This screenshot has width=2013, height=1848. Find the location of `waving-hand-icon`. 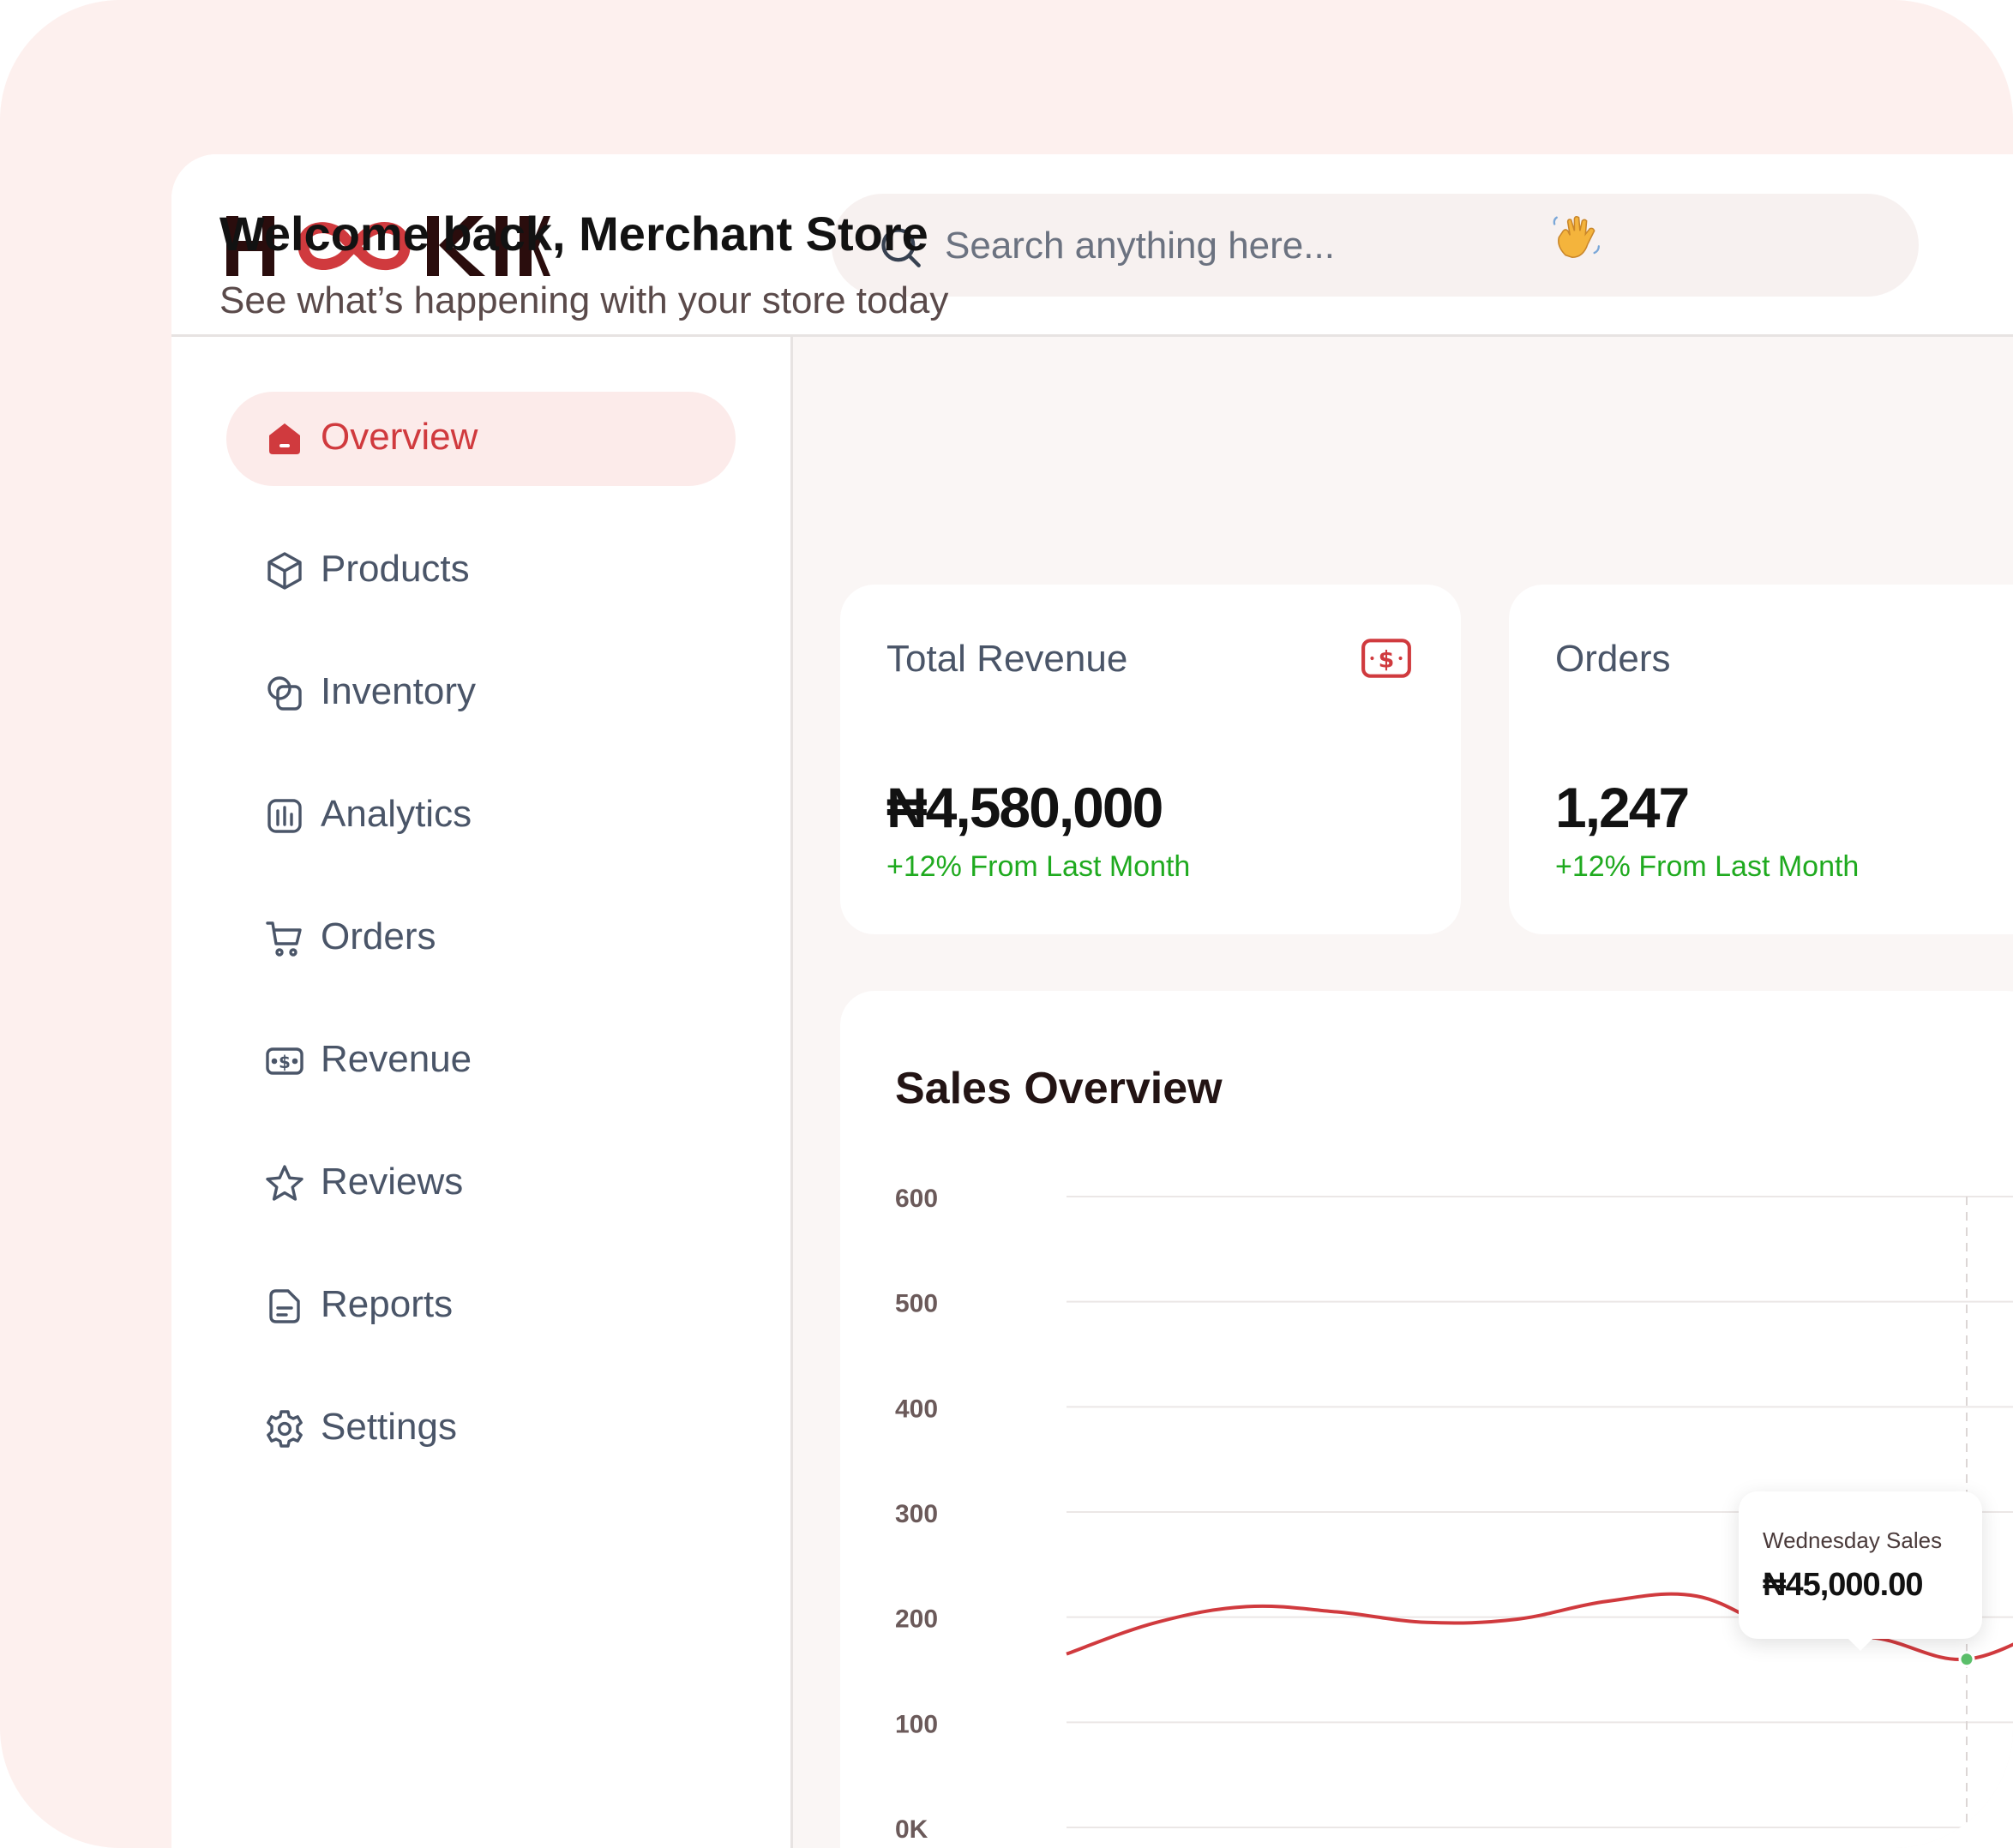

waving-hand-icon is located at coordinates (1576, 237).